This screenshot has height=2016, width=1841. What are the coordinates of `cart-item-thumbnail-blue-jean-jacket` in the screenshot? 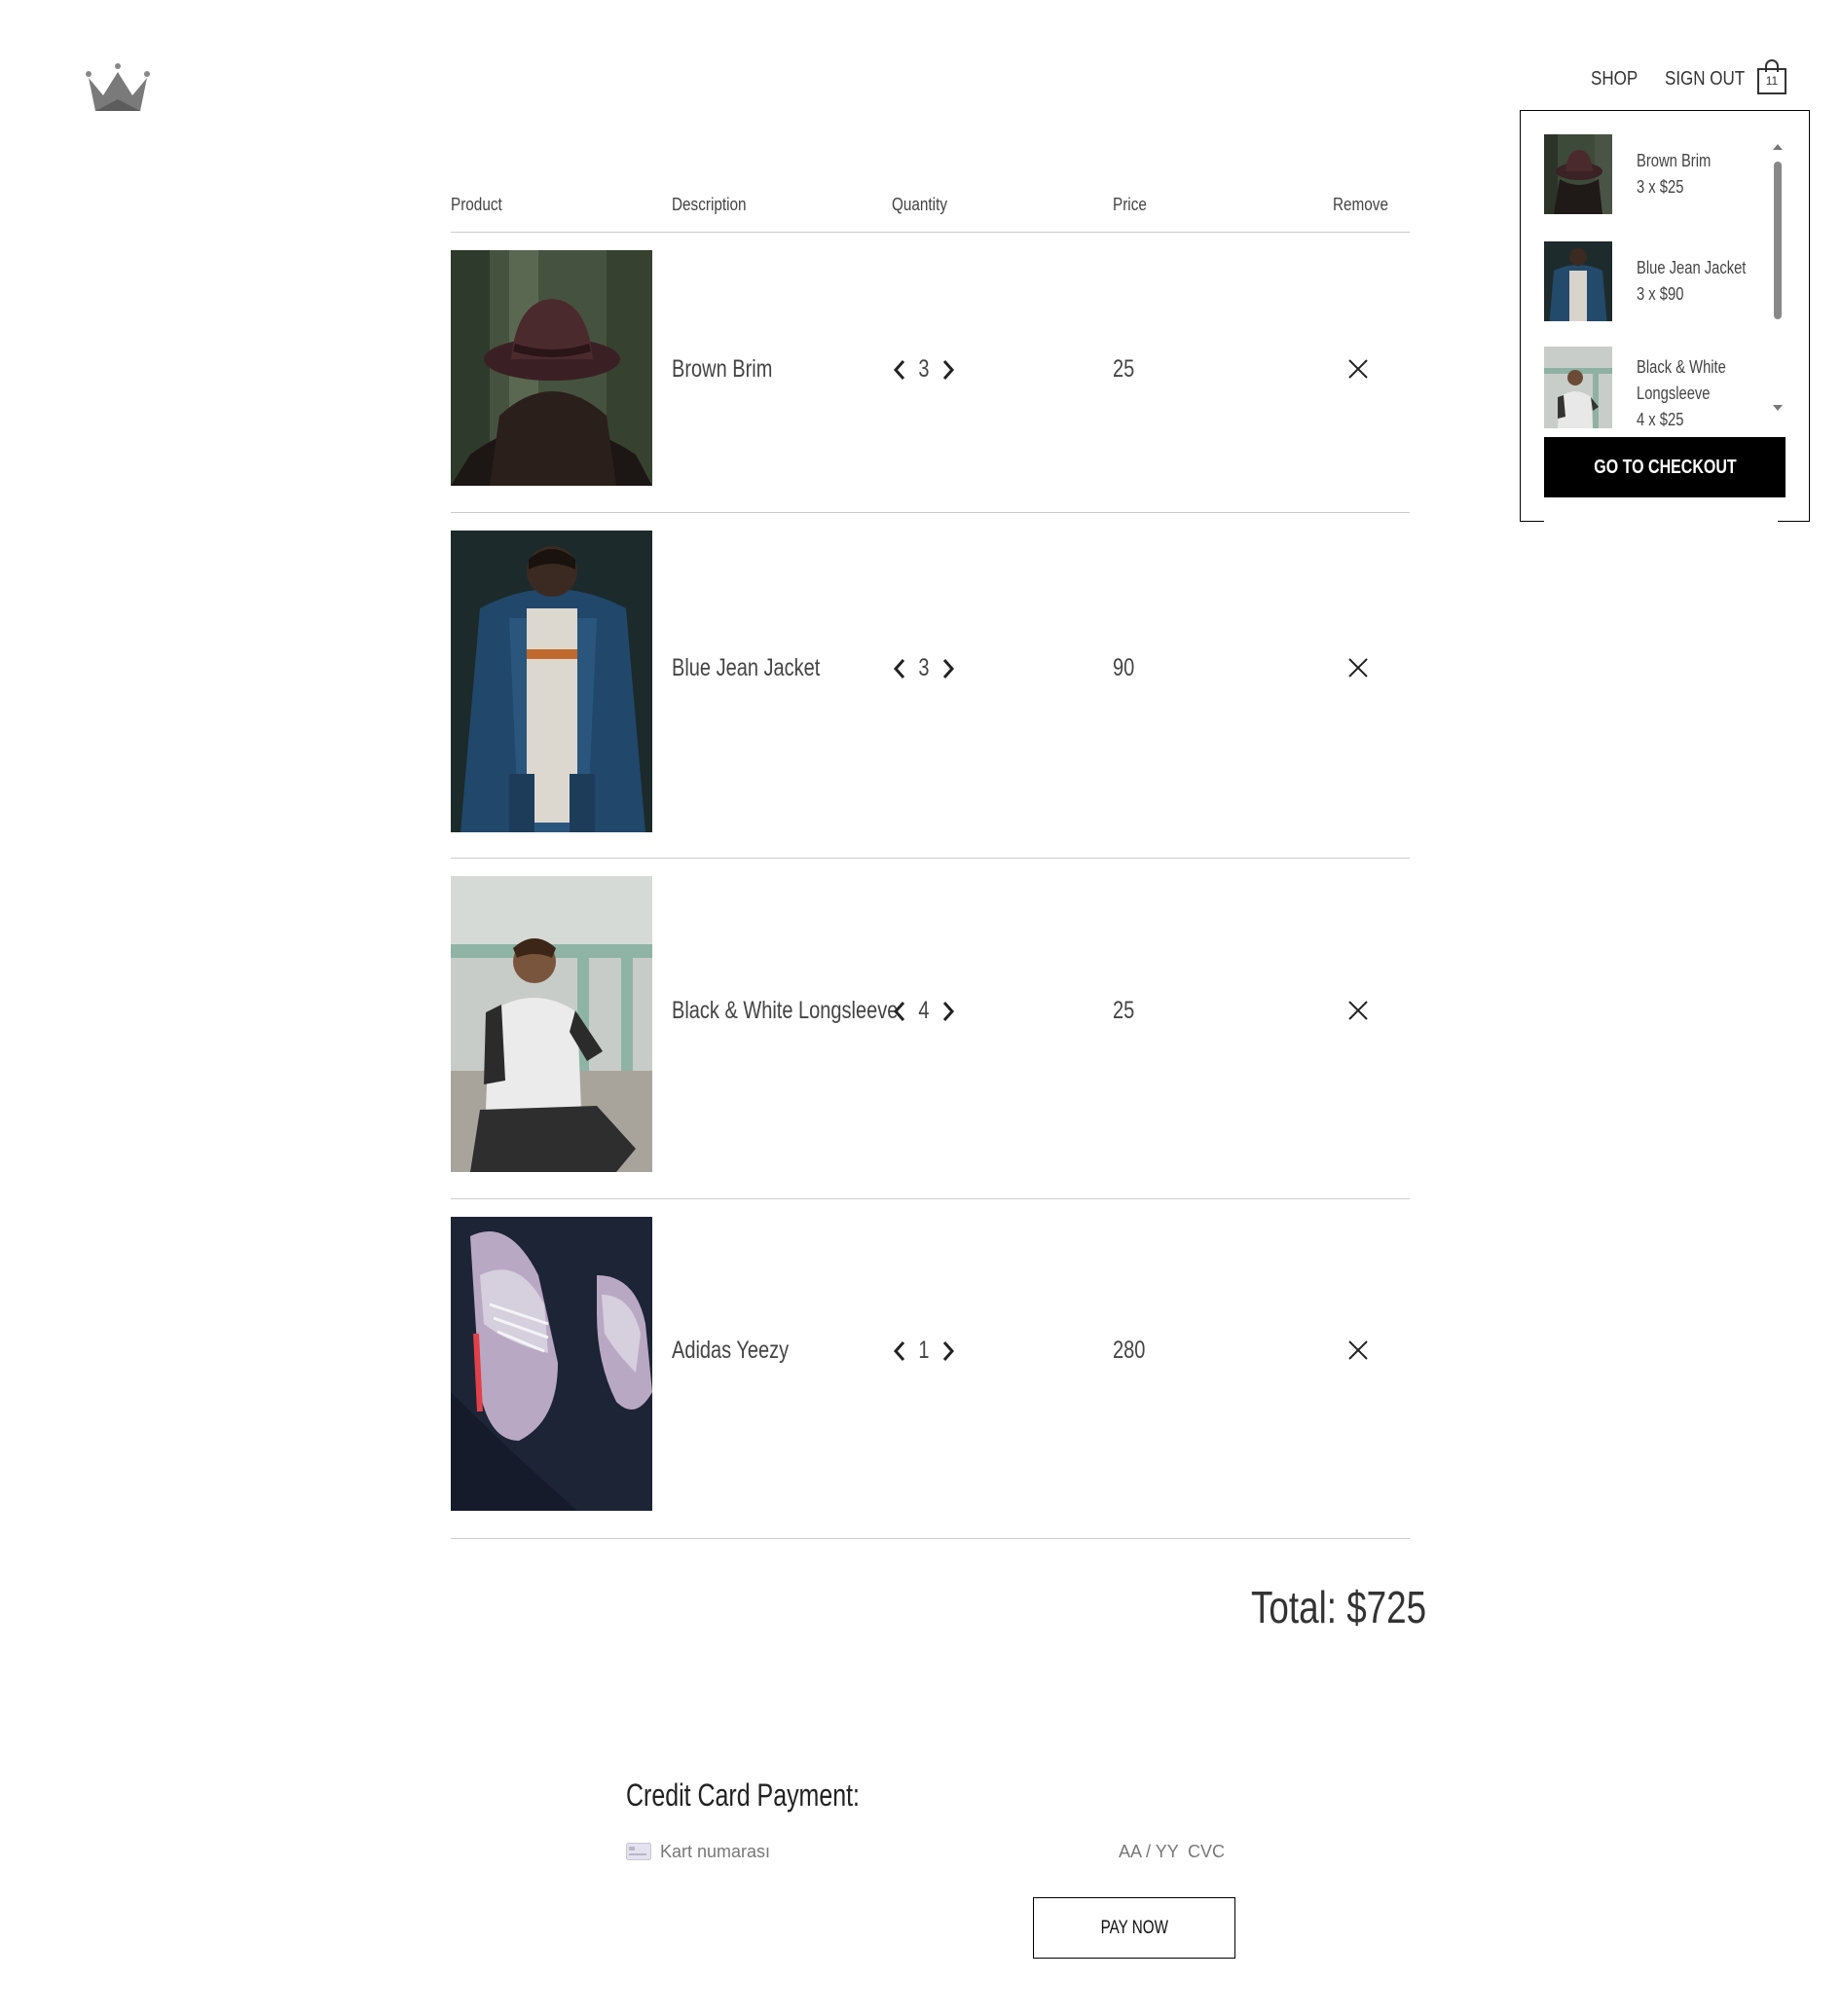 It's located at (1578, 281).